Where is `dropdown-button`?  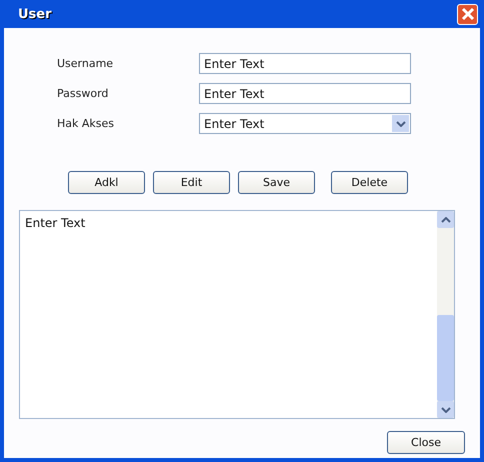 dropdown-button is located at coordinates (400, 123).